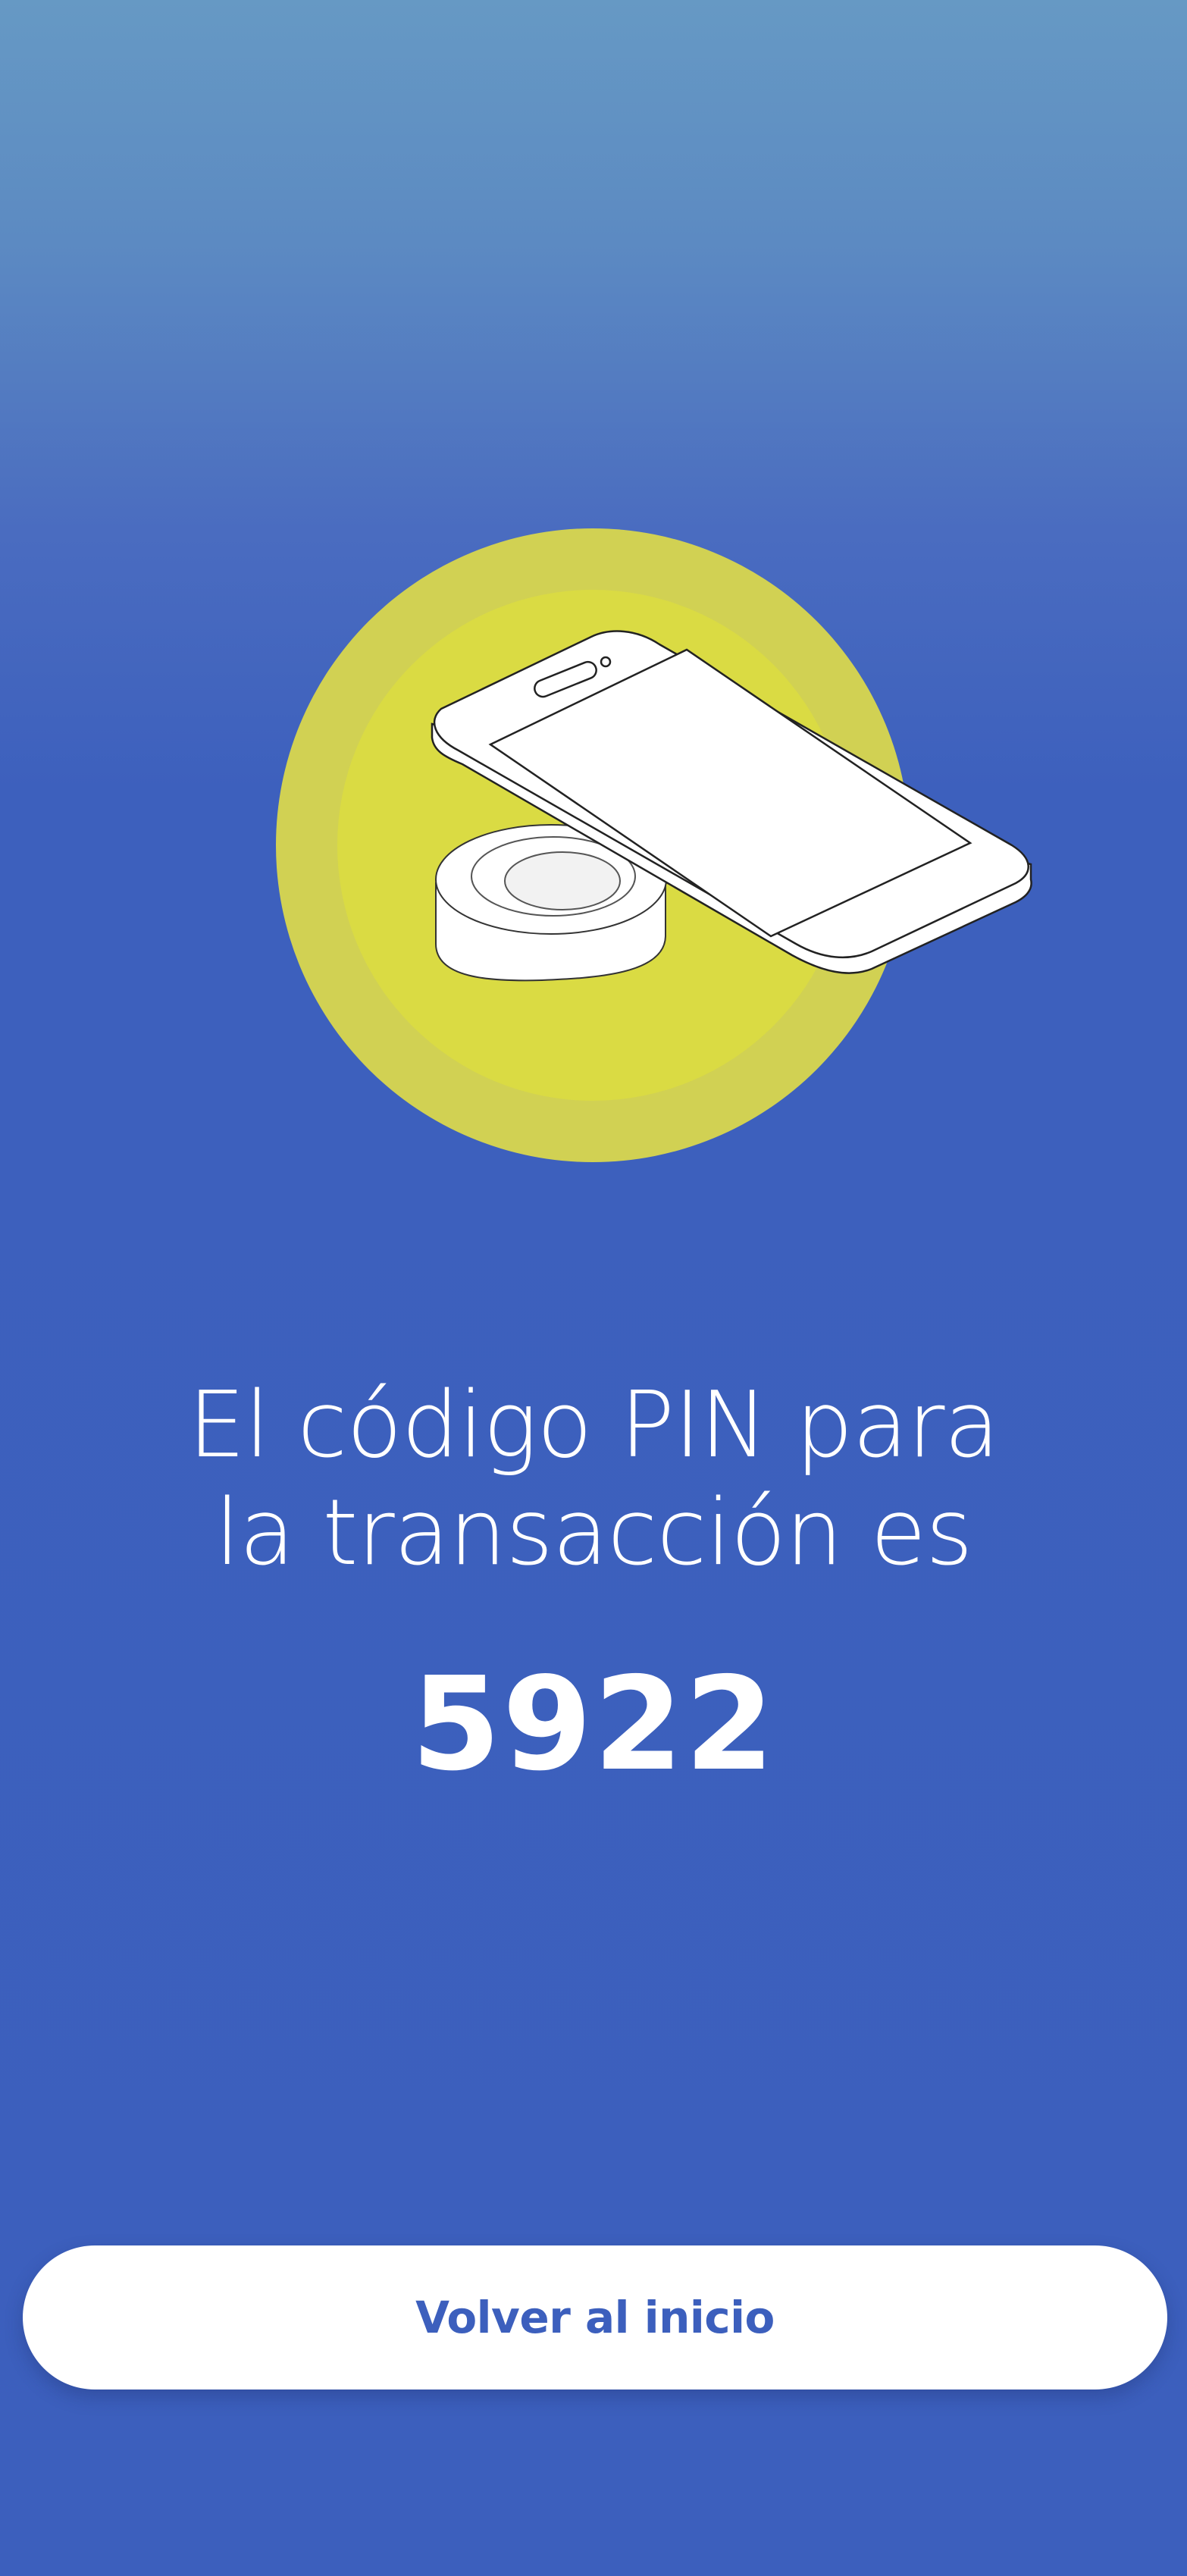 Image resolution: width=1187 pixels, height=2576 pixels. I want to click on back-to-home-button: Volver al inicio, so click(595, 2317).